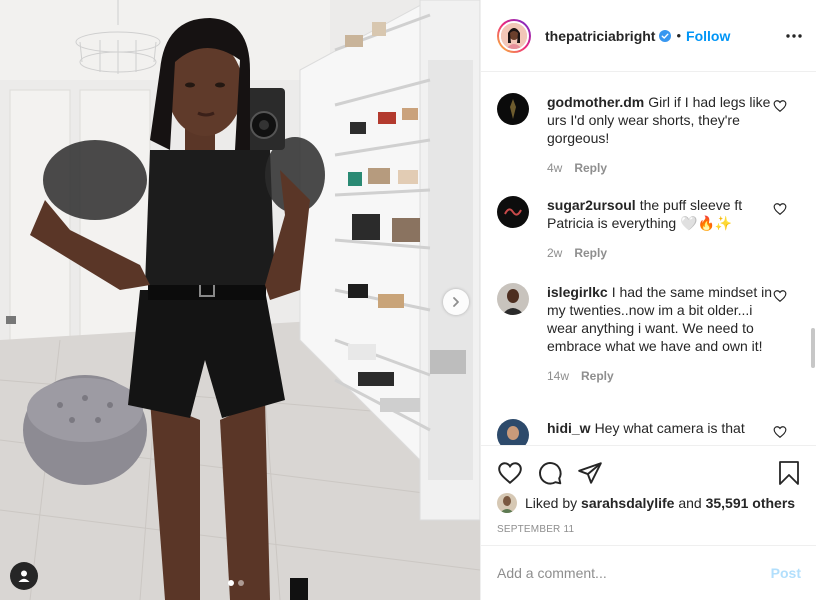 The image size is (816, 600). I want to click on share-paper-plane-icon, so click(590, 473).